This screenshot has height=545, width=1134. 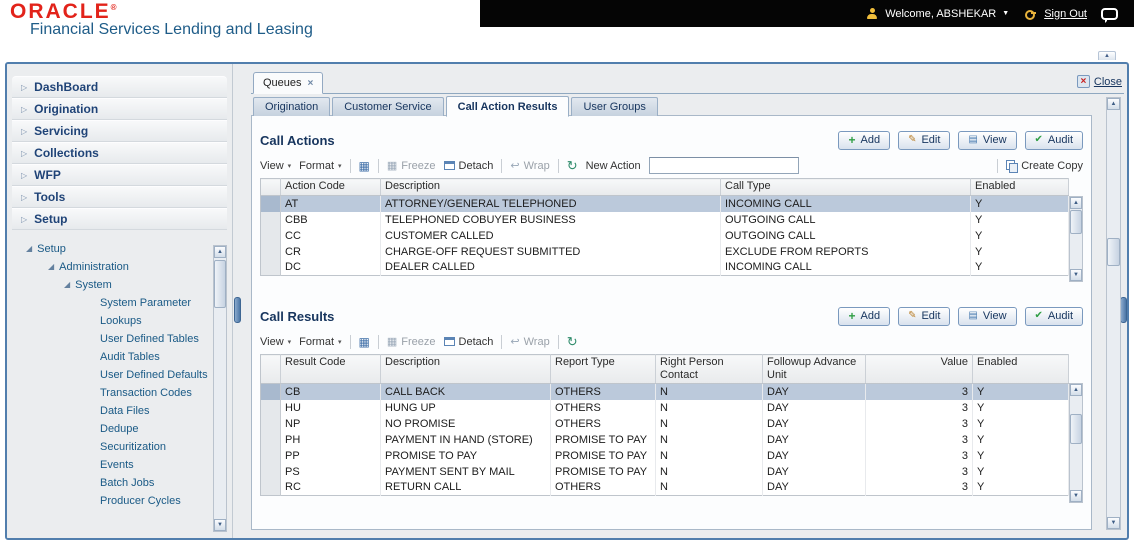 What do you see at coordinates (1044, 166) in the screenshot?
I see `create-copy-button: Create Copy` at bounding box center [1044, 166].